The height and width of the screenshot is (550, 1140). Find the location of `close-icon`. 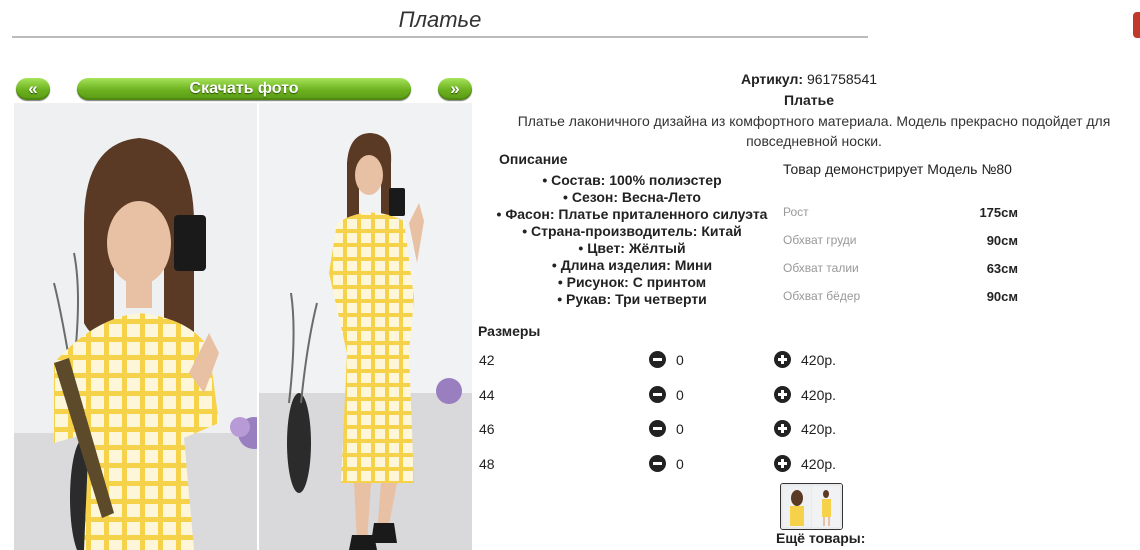

close-icon is located at coordinates (1136, 25).